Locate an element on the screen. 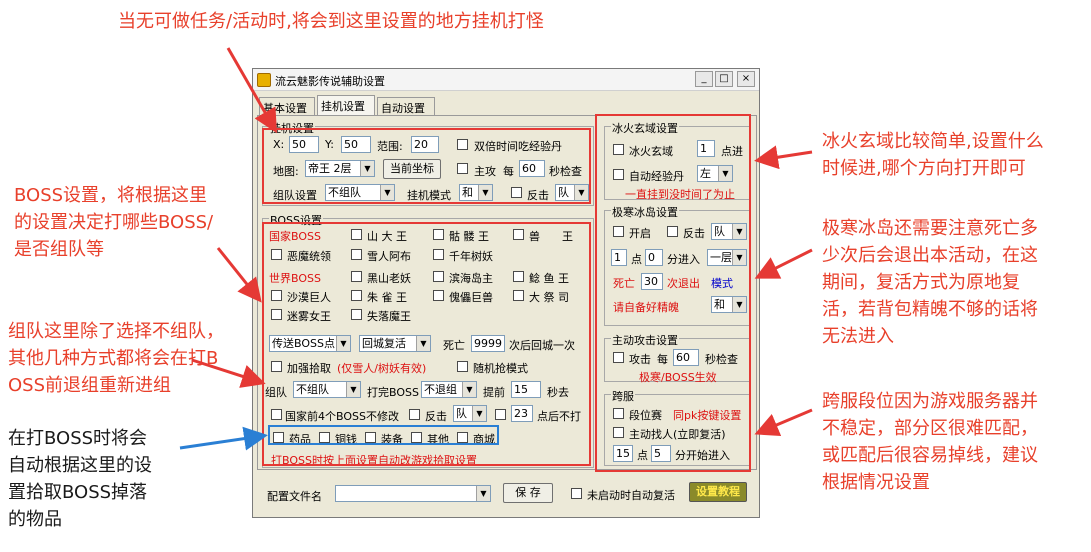 This screenshot has height=552, width=1091. arrow-cross is located at coordinates (783, 422).